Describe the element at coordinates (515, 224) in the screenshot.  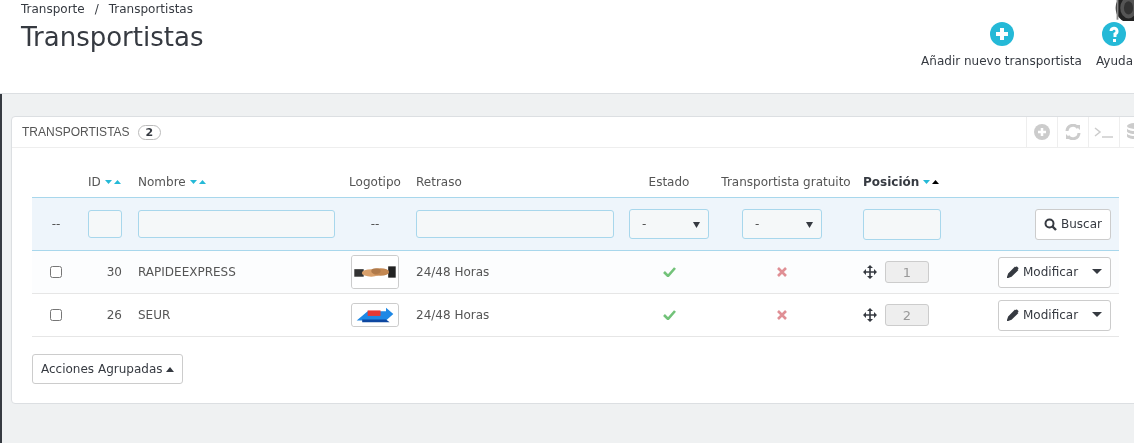
I see `delay-filter-field` at that location.